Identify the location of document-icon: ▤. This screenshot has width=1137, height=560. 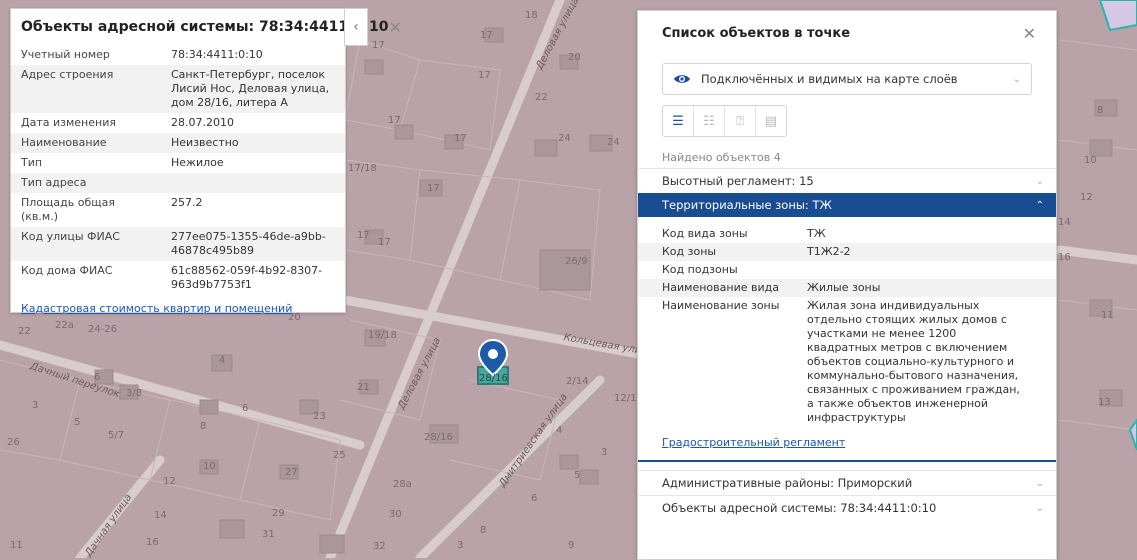
(771, 121).